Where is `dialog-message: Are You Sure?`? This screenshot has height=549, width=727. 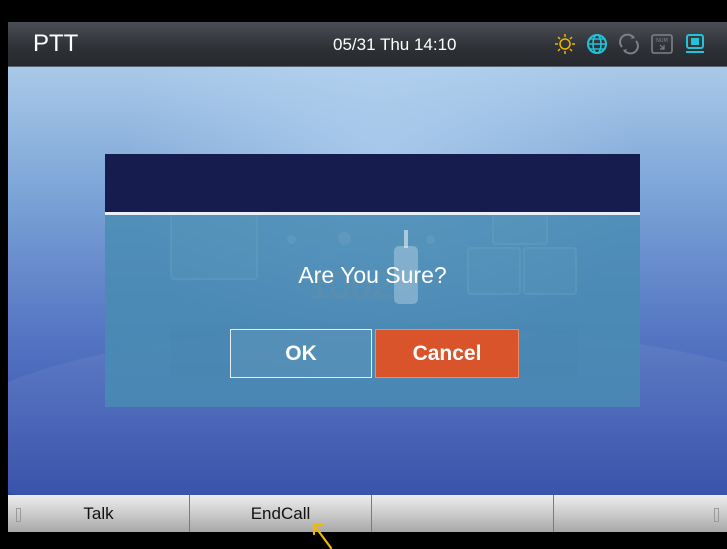
dialog-message: Are You Sure? is located at coordinates (372, 275).